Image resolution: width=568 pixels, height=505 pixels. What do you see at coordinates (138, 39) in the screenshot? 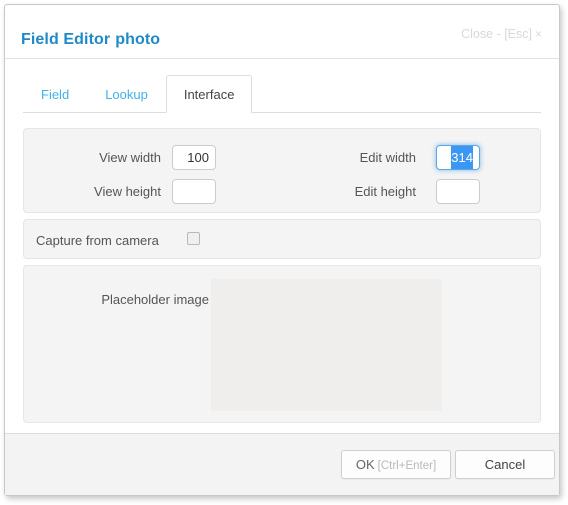
I see `dialog-title-field-name: photo` at bounding box center [138, 39].